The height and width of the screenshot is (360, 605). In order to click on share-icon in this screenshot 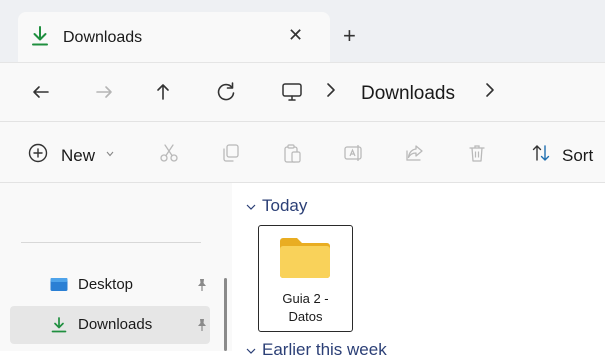, I will do `click(415, 153)`.